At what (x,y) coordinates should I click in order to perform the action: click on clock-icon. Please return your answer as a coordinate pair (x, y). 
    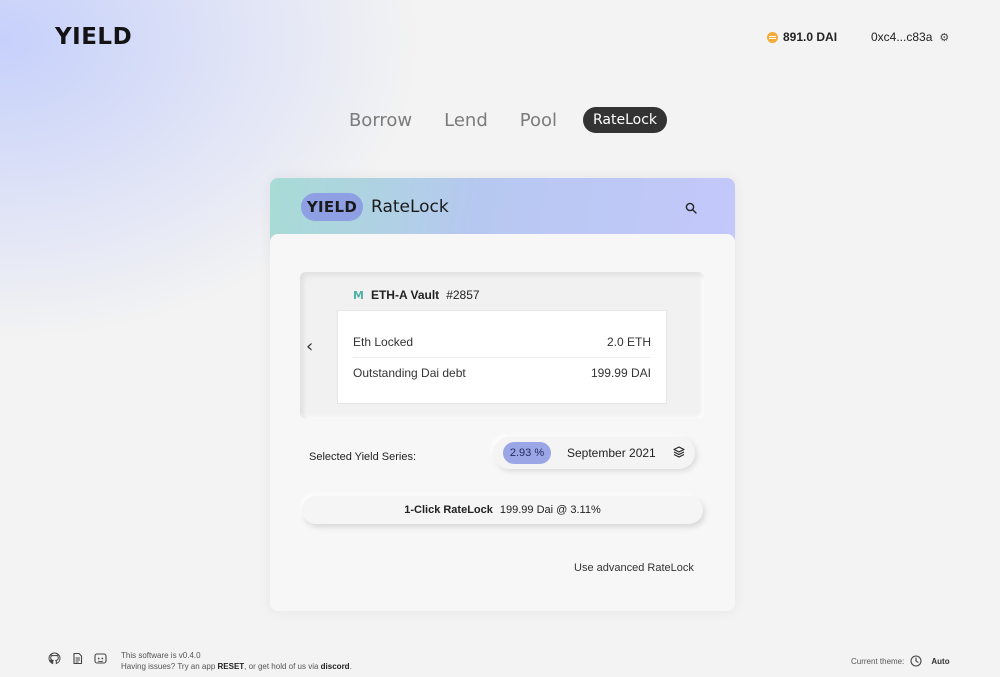
    Looking at the image, I should click on (916, 661).